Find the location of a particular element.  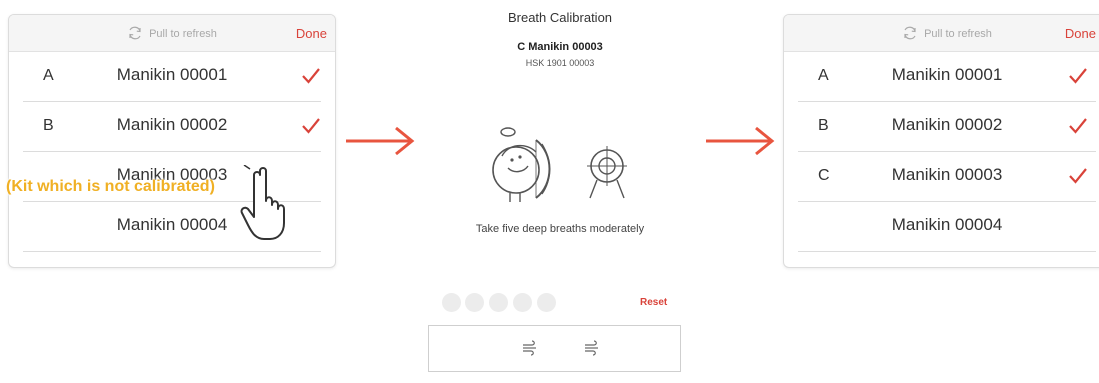

breath-illustration is located at coordinates (559, 164).